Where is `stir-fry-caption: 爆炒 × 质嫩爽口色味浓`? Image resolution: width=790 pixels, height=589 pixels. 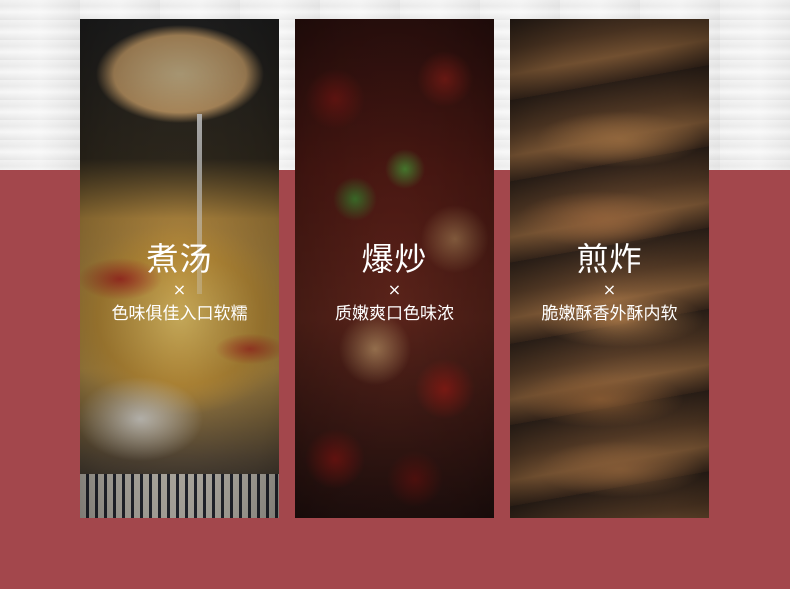
stir-fry-caption: 爆炒 × 质嫩爽口色味浓 is located at coordinates (394, 282).